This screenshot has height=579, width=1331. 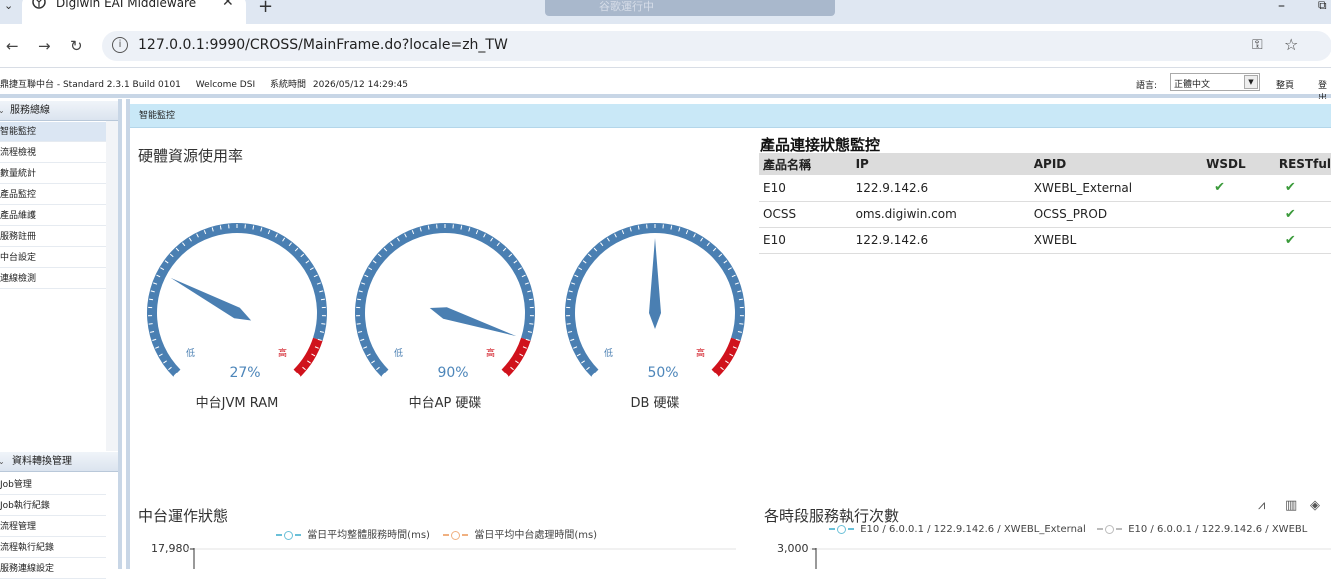 I want to click on ops-status-title: 中台運作狀態, so click(x=183, y=515).